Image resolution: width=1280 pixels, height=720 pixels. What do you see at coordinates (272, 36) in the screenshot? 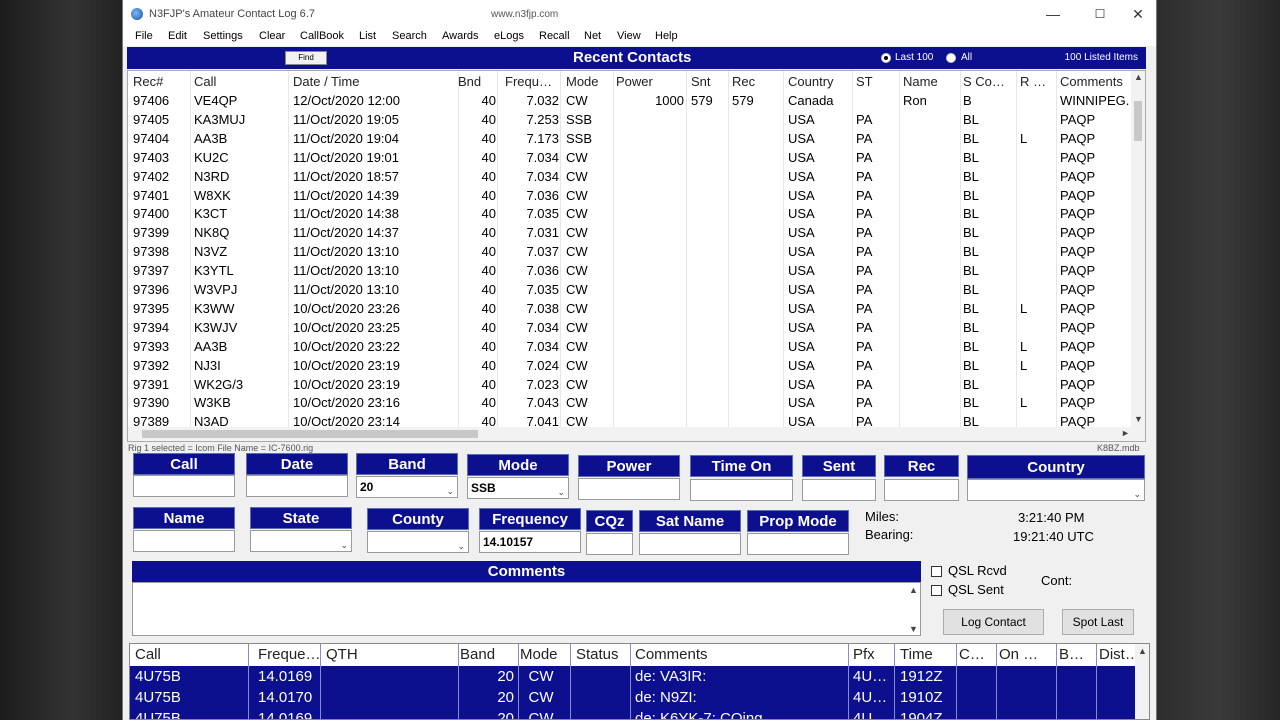
I see `menu-clear: Clear` at bounding box center [272, 36].